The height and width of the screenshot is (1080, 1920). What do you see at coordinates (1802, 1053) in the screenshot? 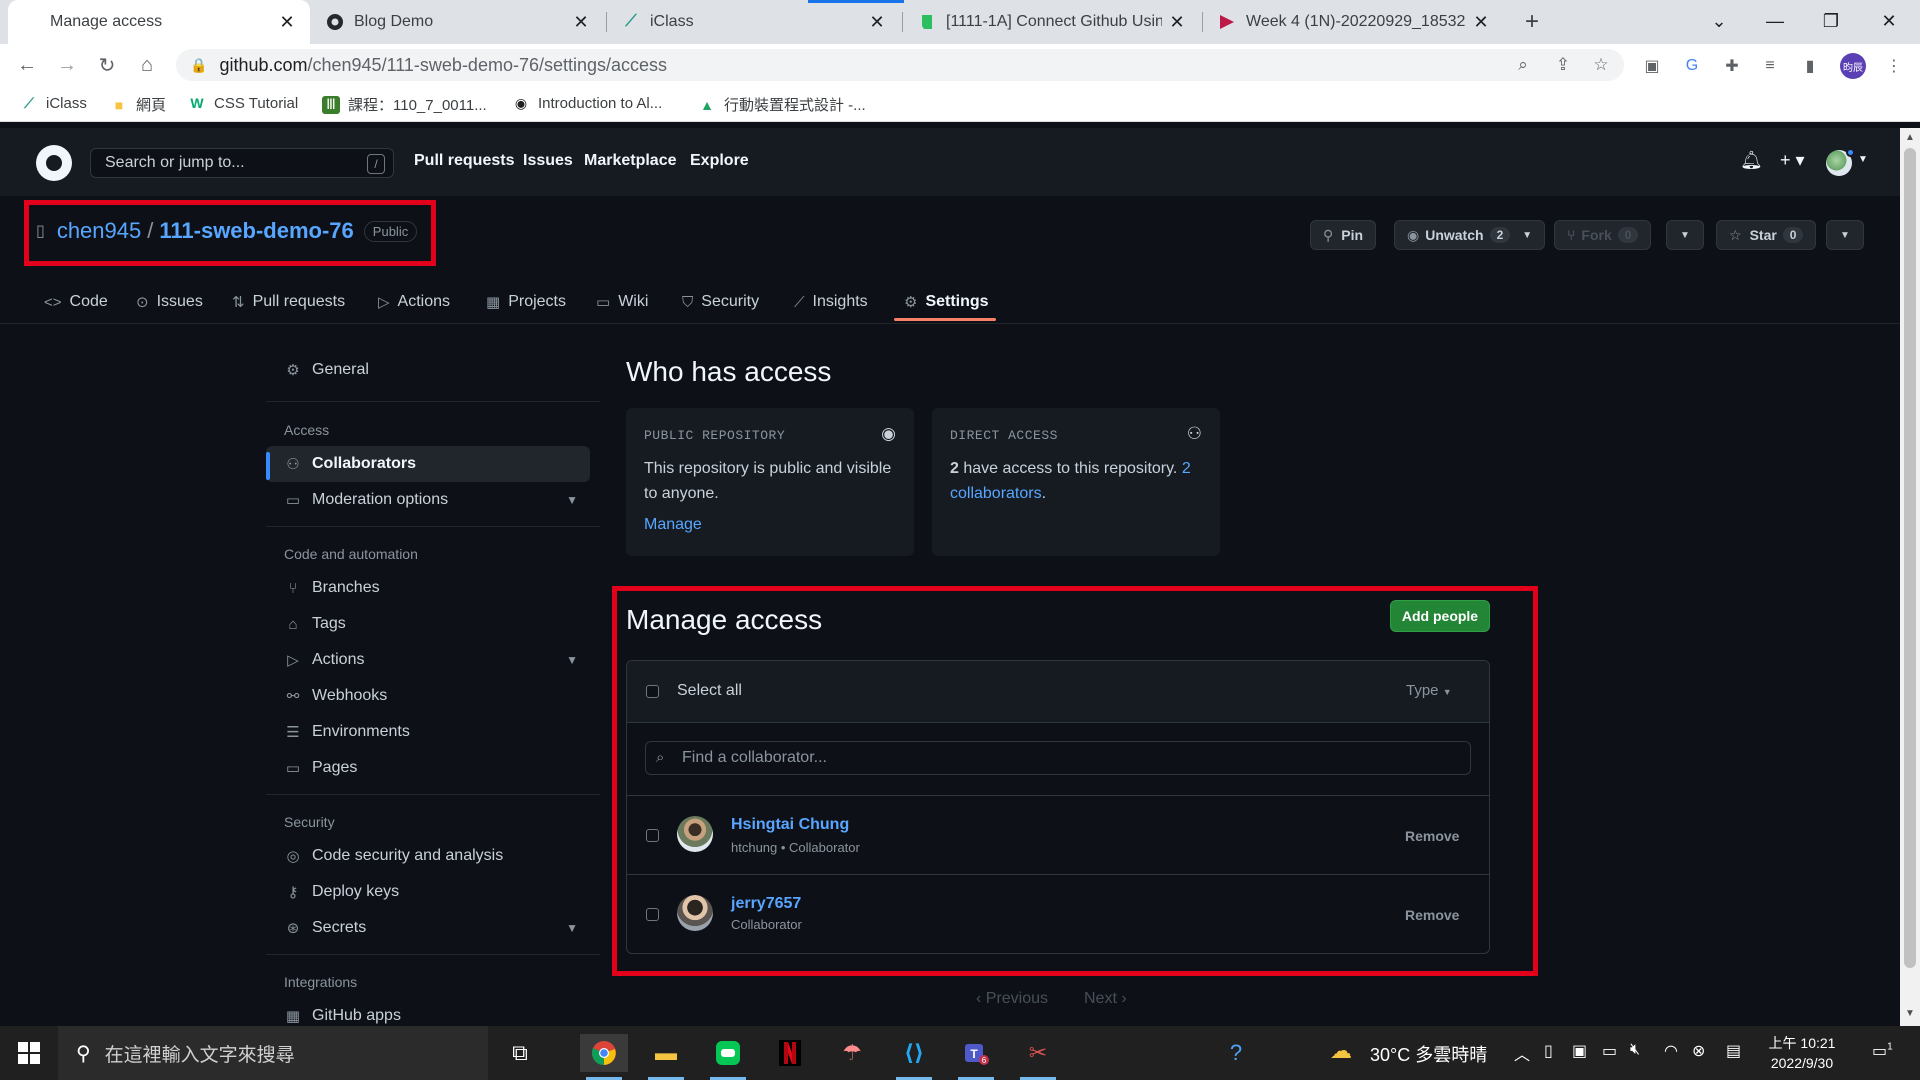
I see `taskbar-clock: 上午 10:21 2022/9/30` at bounding box center [1802, 1053].